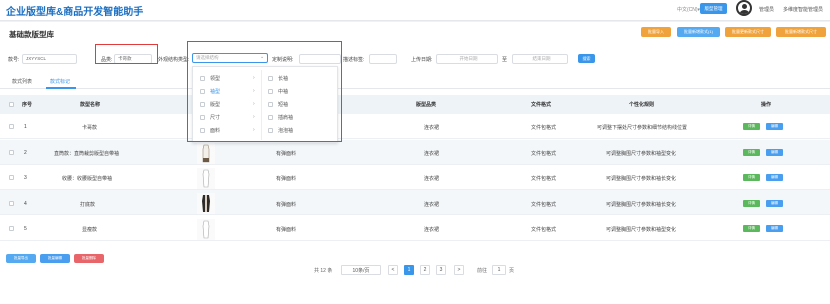  What do you see at coordinates (688, 9) in the screenshot?
I see `language-selector: 中文(CN)▾` at bounding box center [688, 9].